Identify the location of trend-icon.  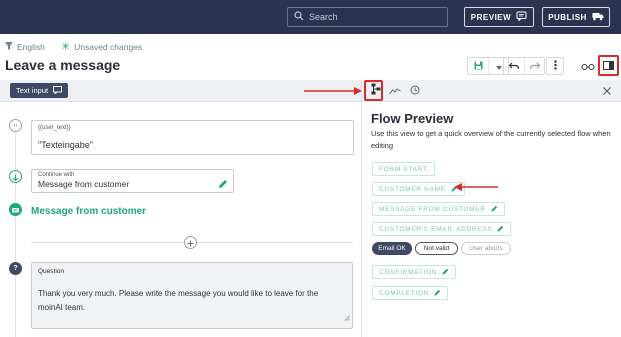
(395, 91).